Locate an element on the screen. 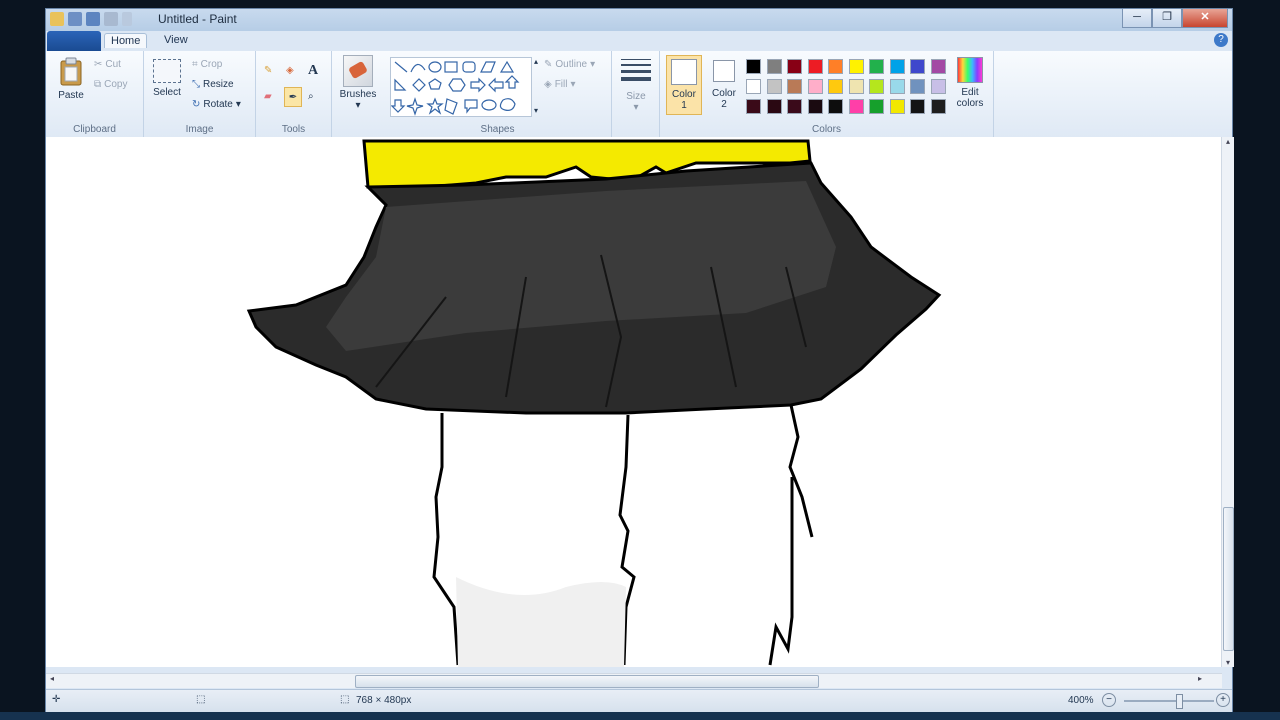 The height and width of the screenshot is (720, 1280). redo-icon is located at coordinates (111, 19).